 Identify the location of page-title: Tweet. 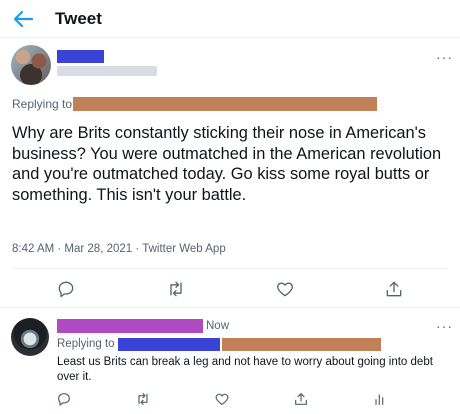
(78, 18).